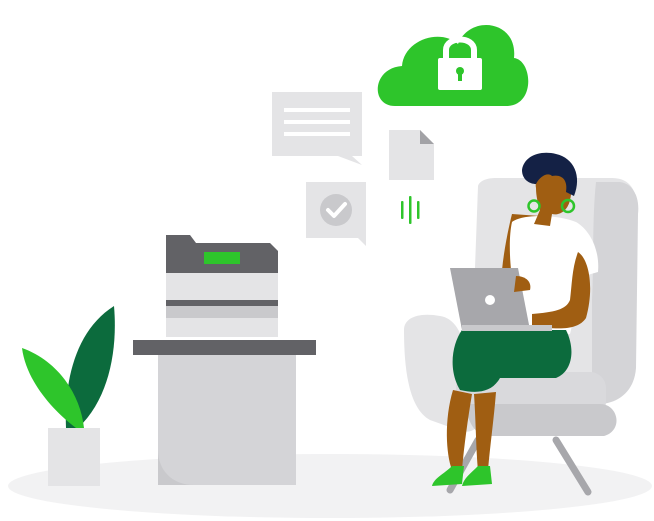 This screenshot has width=654, height=521. Describe the element at coordinates (224, 412) in the screenshot. I see `printer-stand` at that location.